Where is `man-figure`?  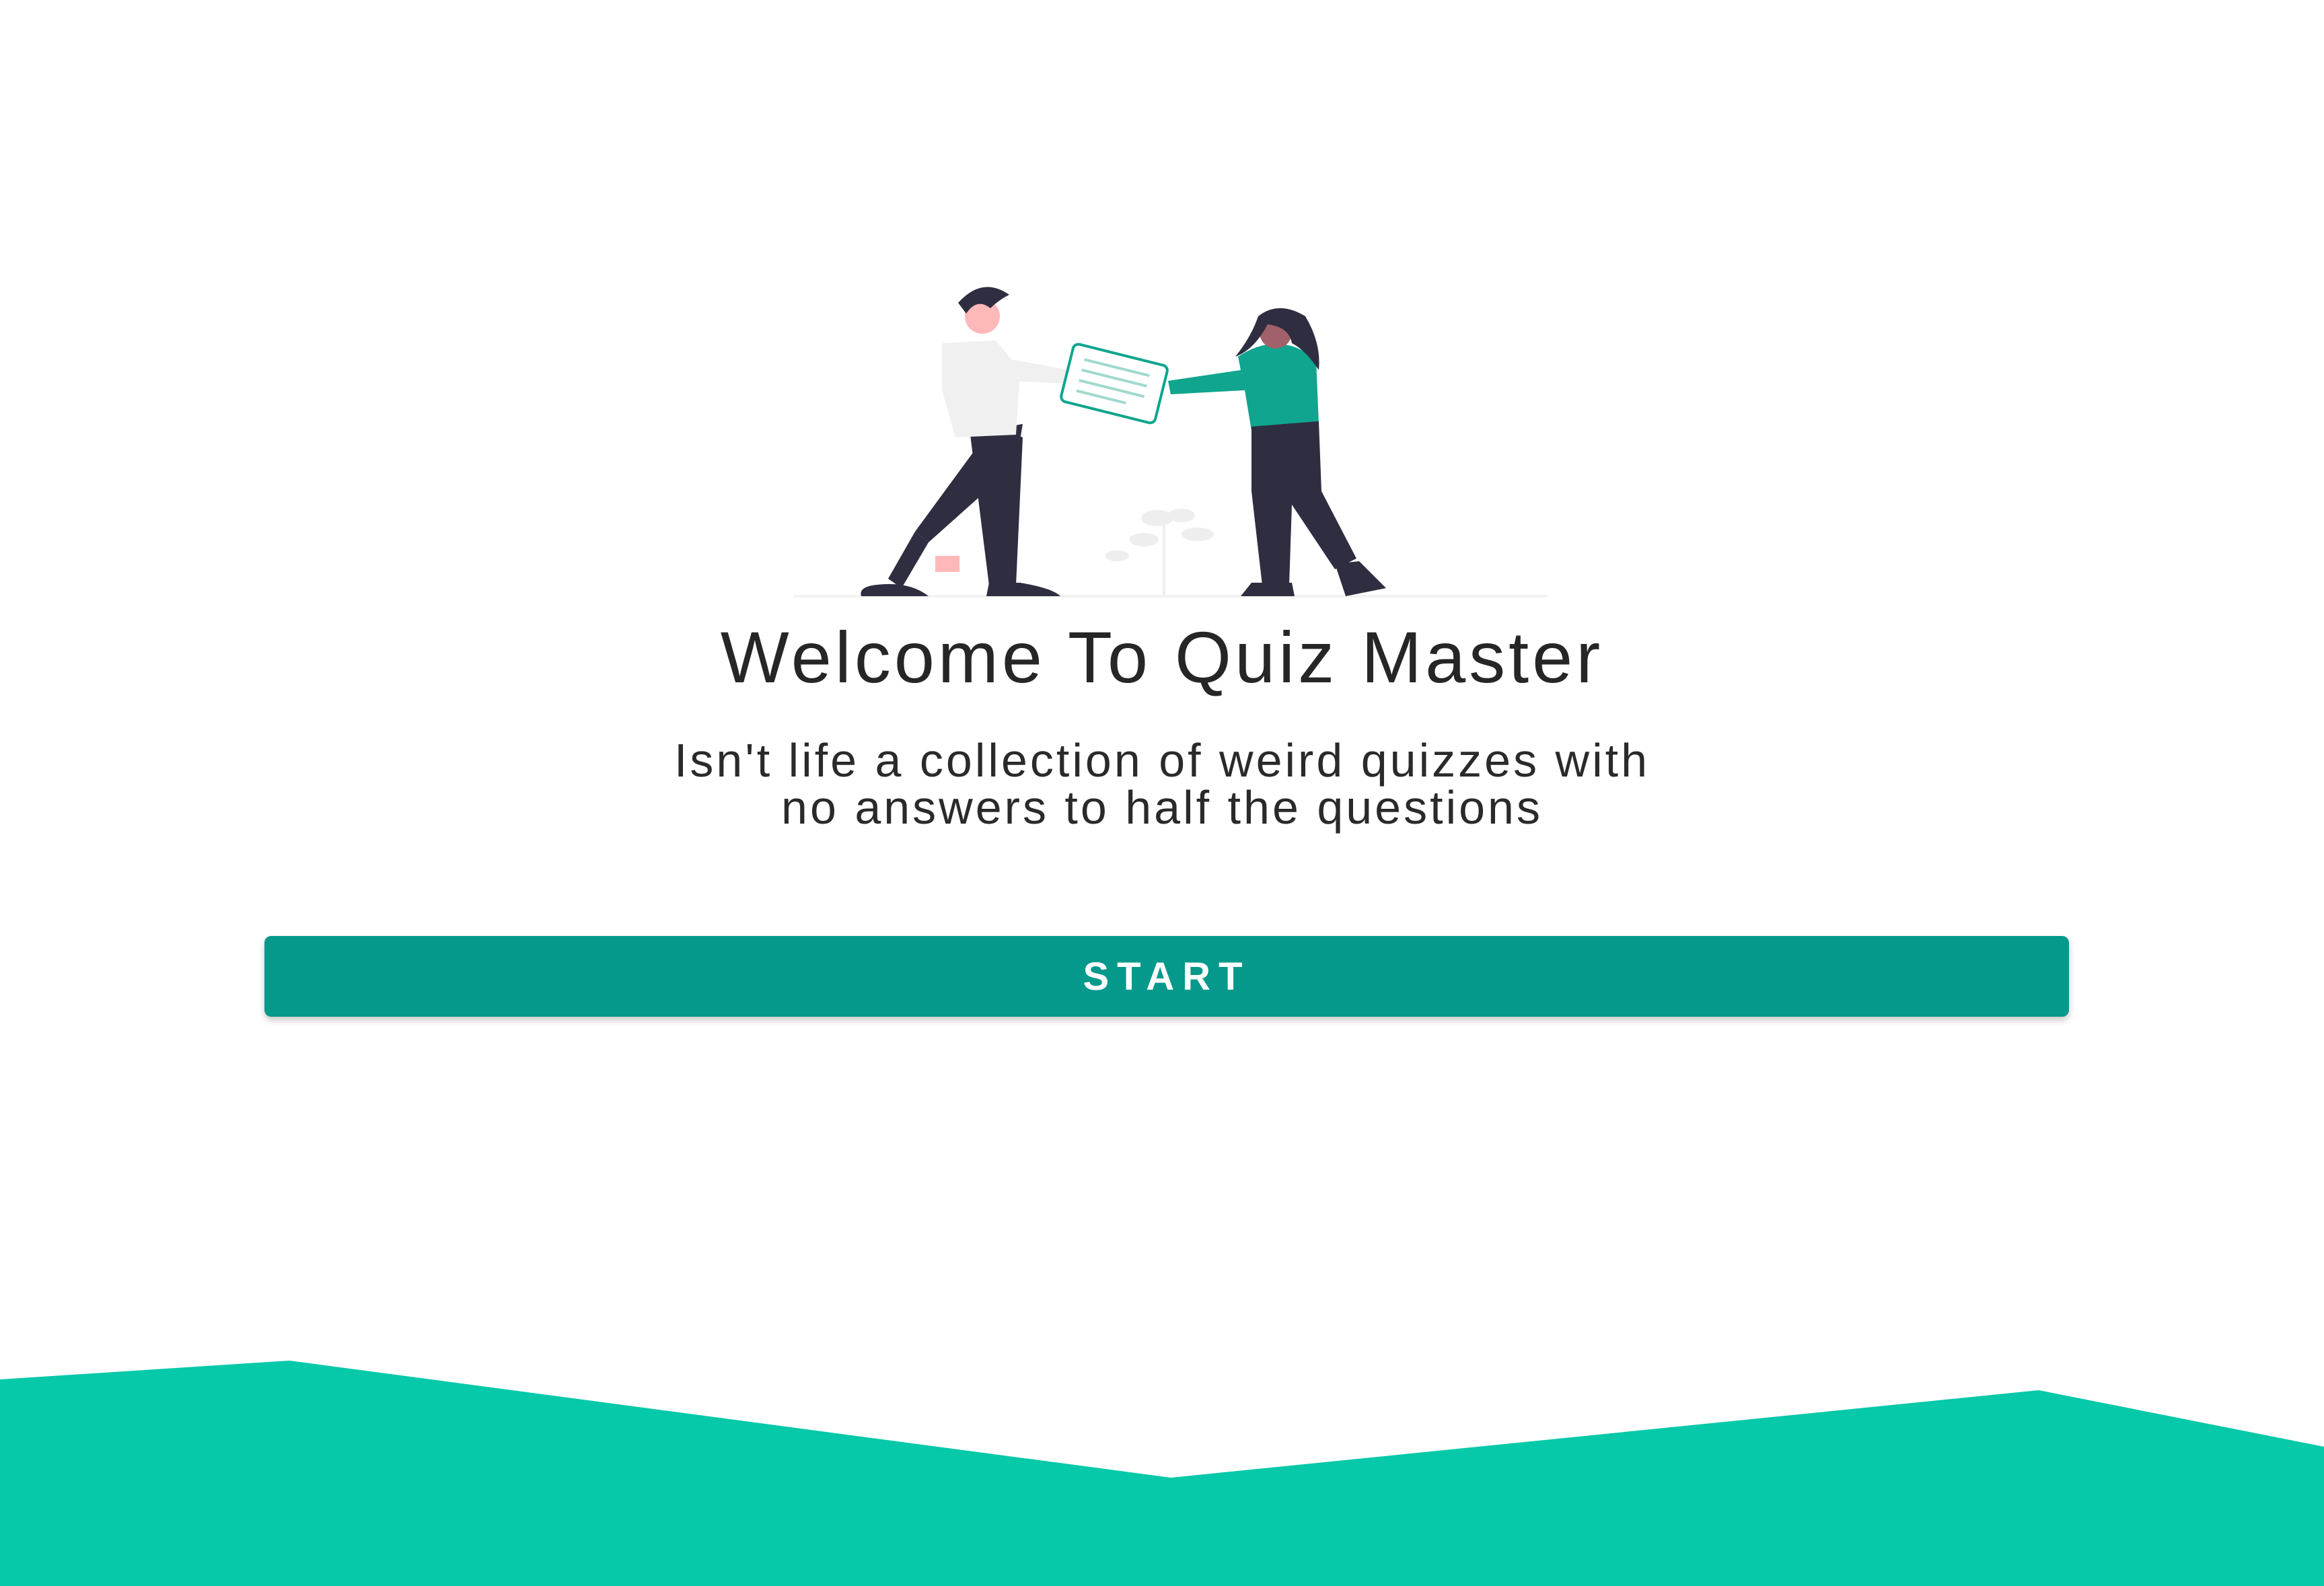 man-figure is located at coordinates (966, 442).